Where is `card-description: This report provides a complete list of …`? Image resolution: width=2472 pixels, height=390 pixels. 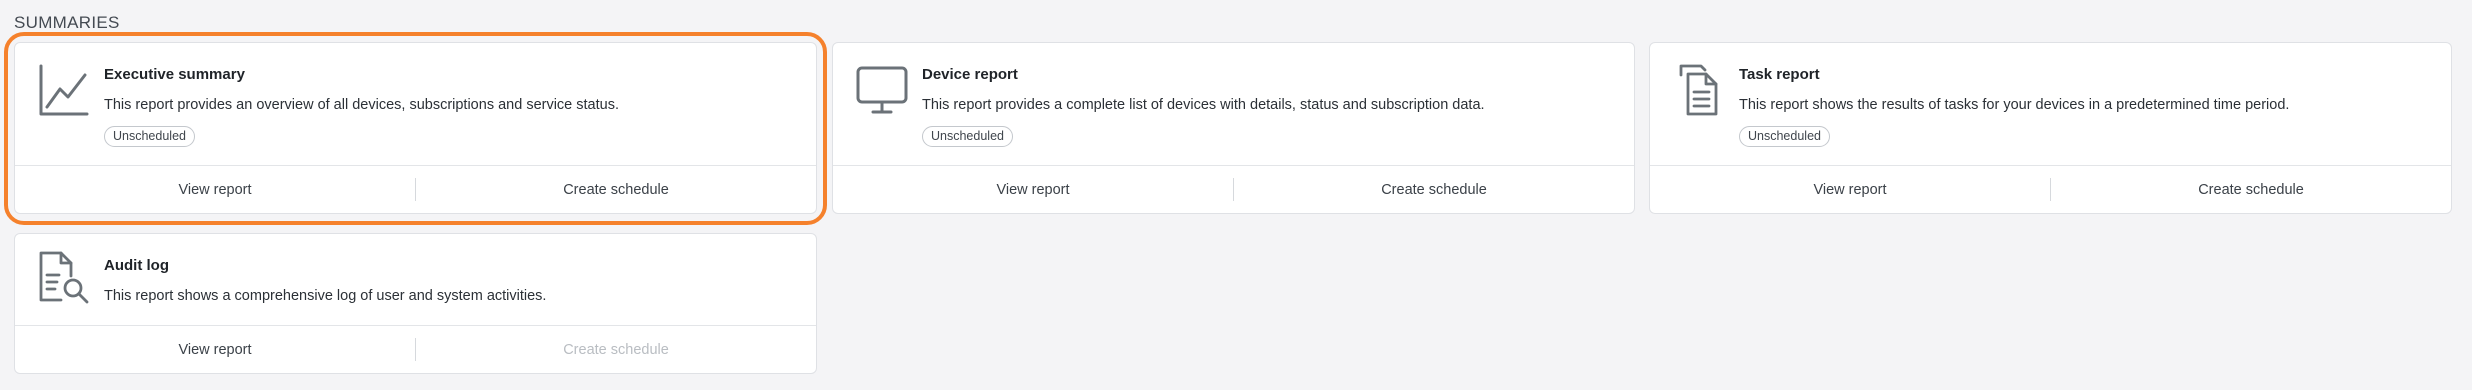 card-description: This report provides a complete list of … is located at coordinates (1203, 105).